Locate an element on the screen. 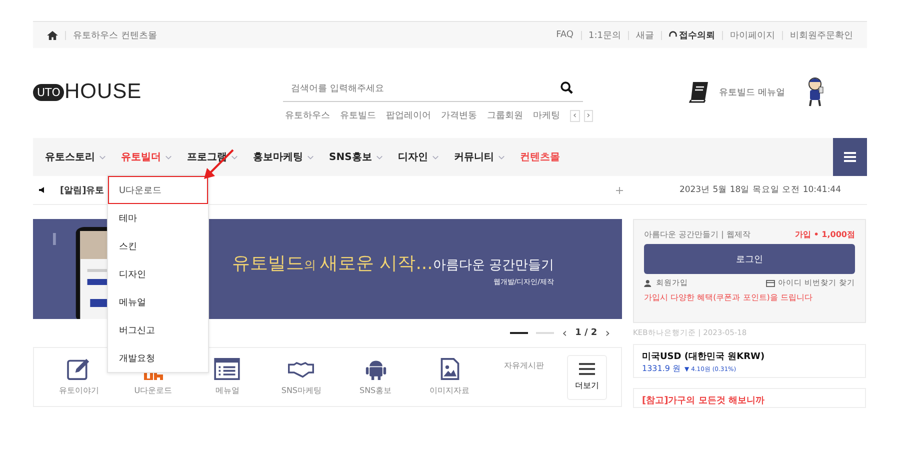  next-button: › is located at coordinates (589, 116).